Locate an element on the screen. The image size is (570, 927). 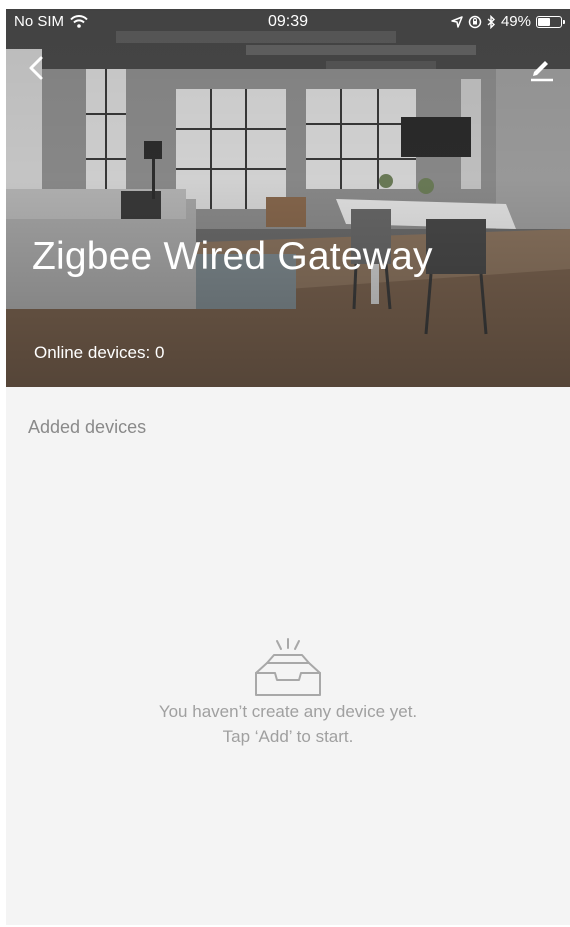
battery-percent: 49% is located at coordinates (515, 21).